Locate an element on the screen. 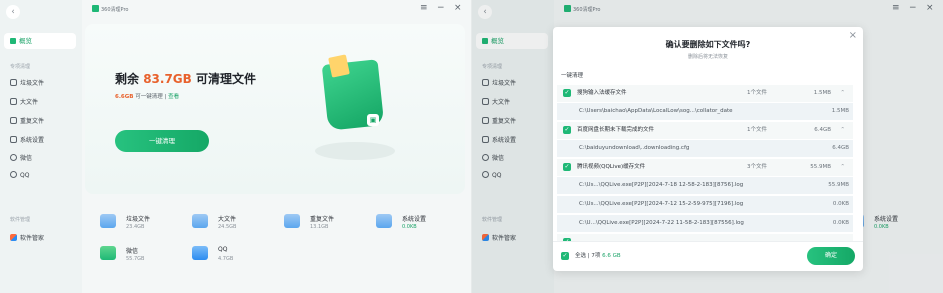  section-title-software: 软件管理 is located at coordinates (20, 220).